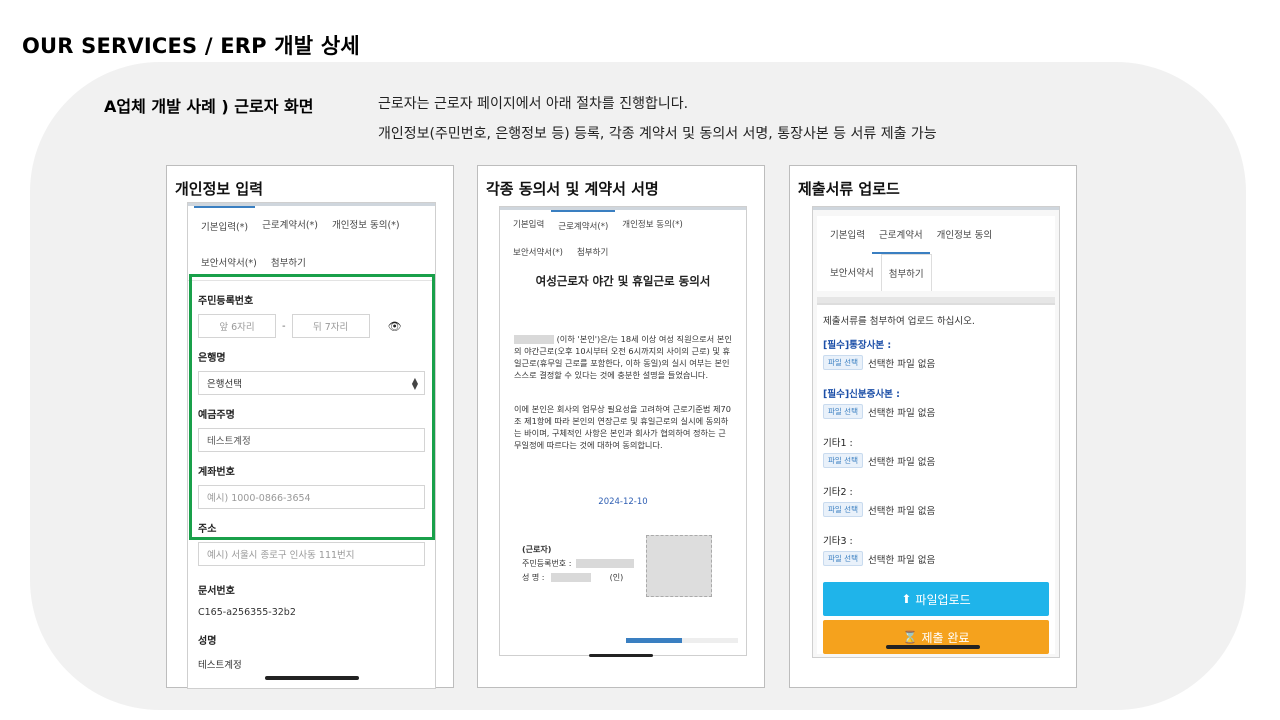  Describe the element at coordinates (936, 402) in the screenshot. I see `upload-item: [필수]신분증사본 : 파일 선택 선택한 파일 없음` at that location.